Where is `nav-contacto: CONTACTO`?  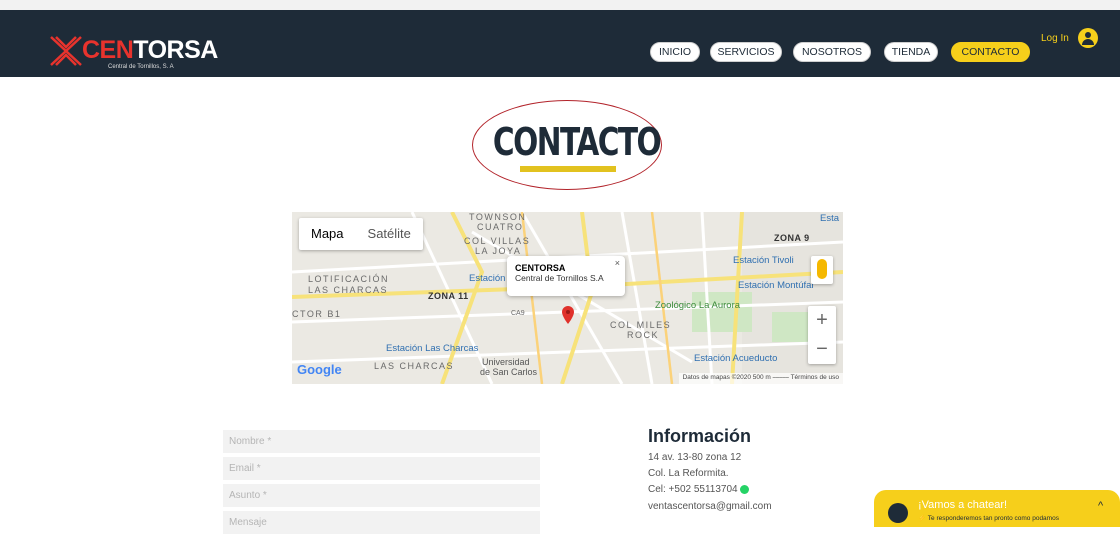 nav-contacto: CONTACTO is located at coordinates (990, 52).